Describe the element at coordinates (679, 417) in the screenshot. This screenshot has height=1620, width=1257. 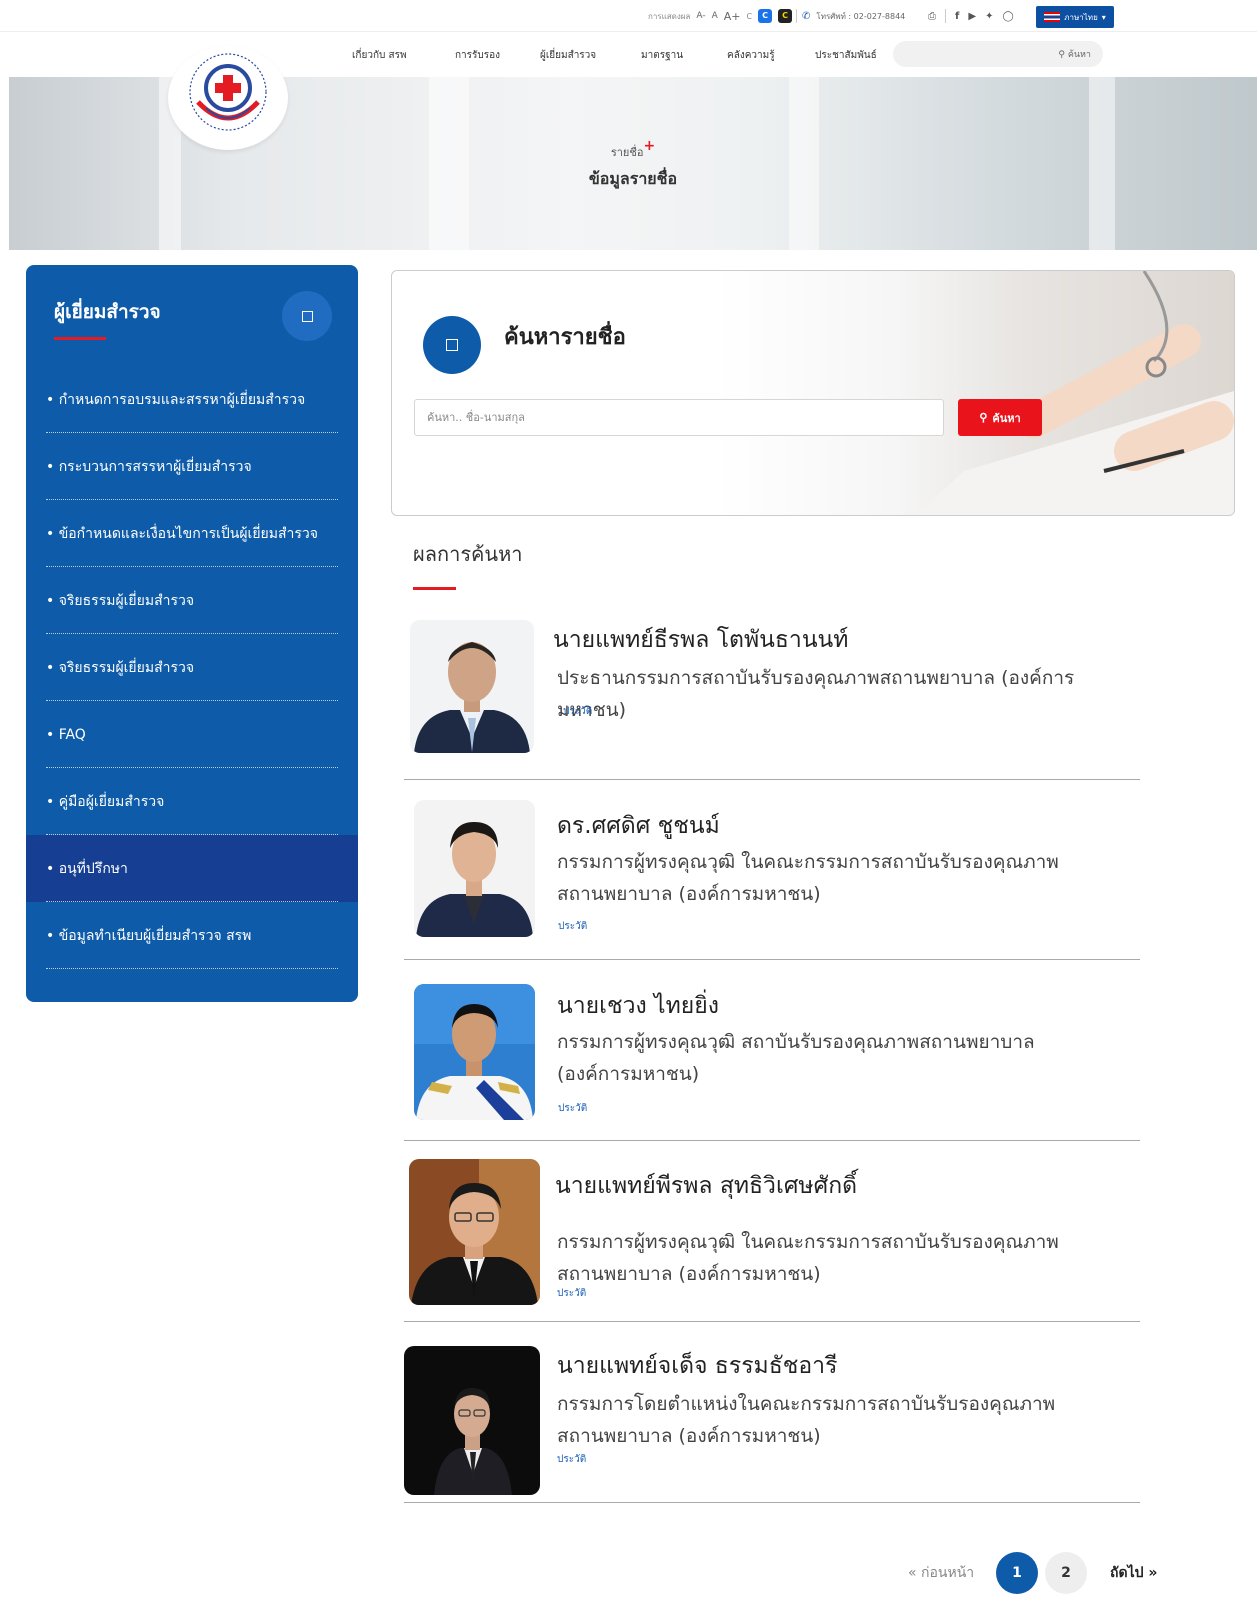
I see `name-search-input` at that location.